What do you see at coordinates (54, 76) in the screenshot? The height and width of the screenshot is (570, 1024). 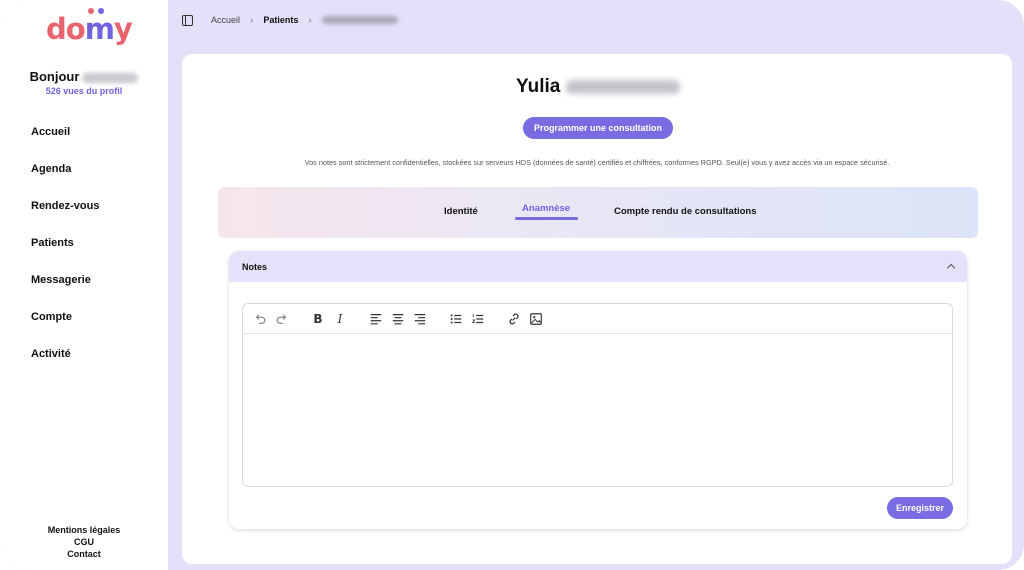 I see `greeting-text: Bonjour` at bounding box center [54, 76].